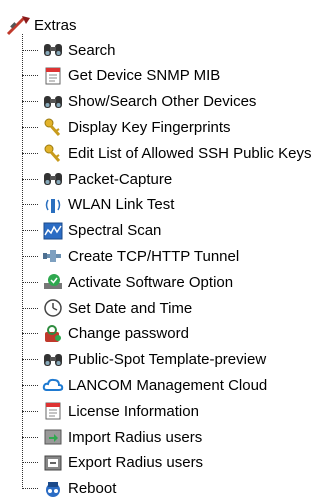 The width and height of the screenshot is (336, 501). I want to click on tree-item-label: License Information, so click(133, 411).